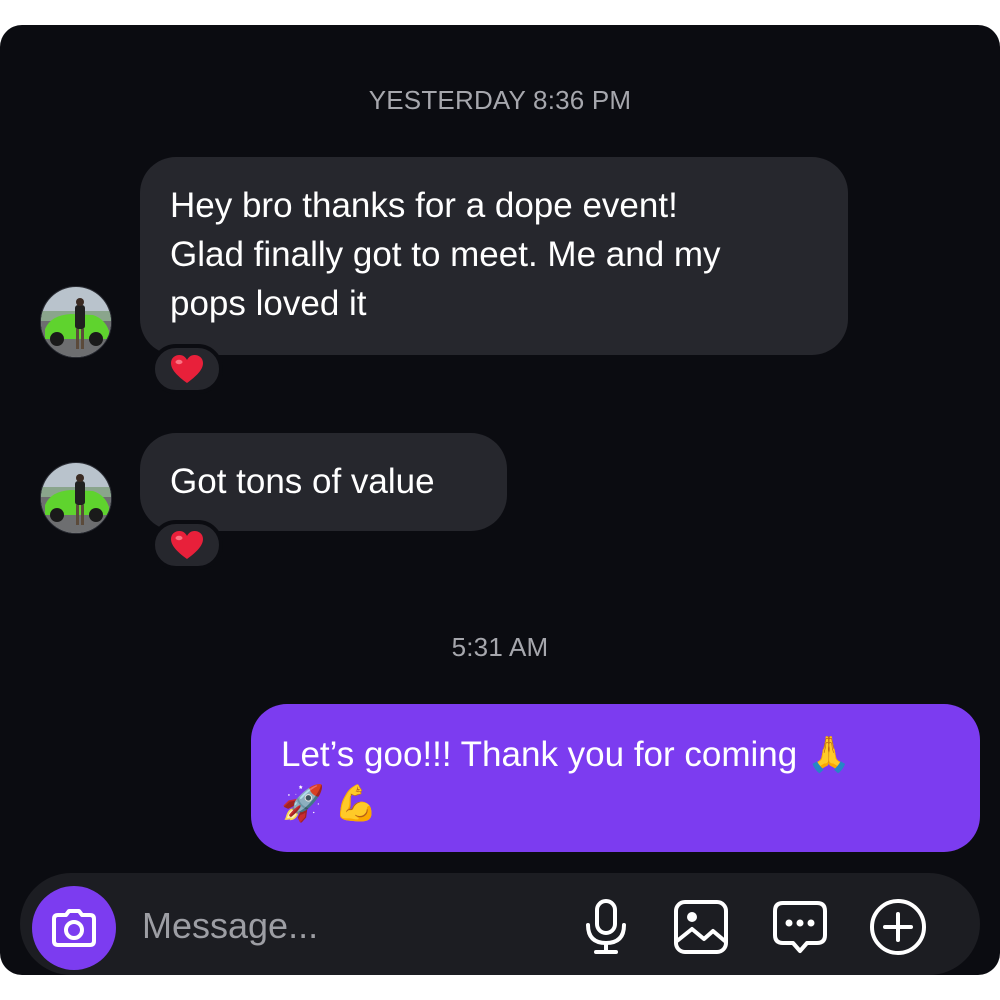 The width and height of the screenshot is (1000, 1000). What do you see at coordinates (615, 778) in the screenshot?
I see `outgoing-message-bubble: Let’s goo!!! Thank you for coming 🙏 🚀 💪` at bounding box center [615, 778].